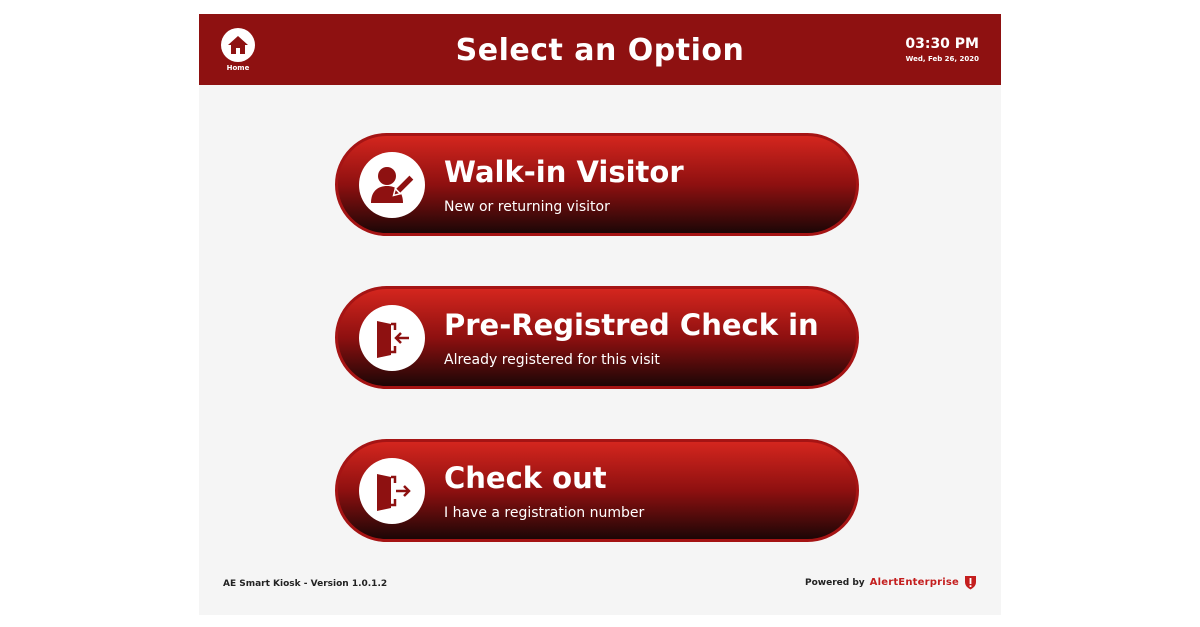 The height and width of the screenshot is (627, 1200). I want to click on powered-by-label: Powered by, so click(835, 582).